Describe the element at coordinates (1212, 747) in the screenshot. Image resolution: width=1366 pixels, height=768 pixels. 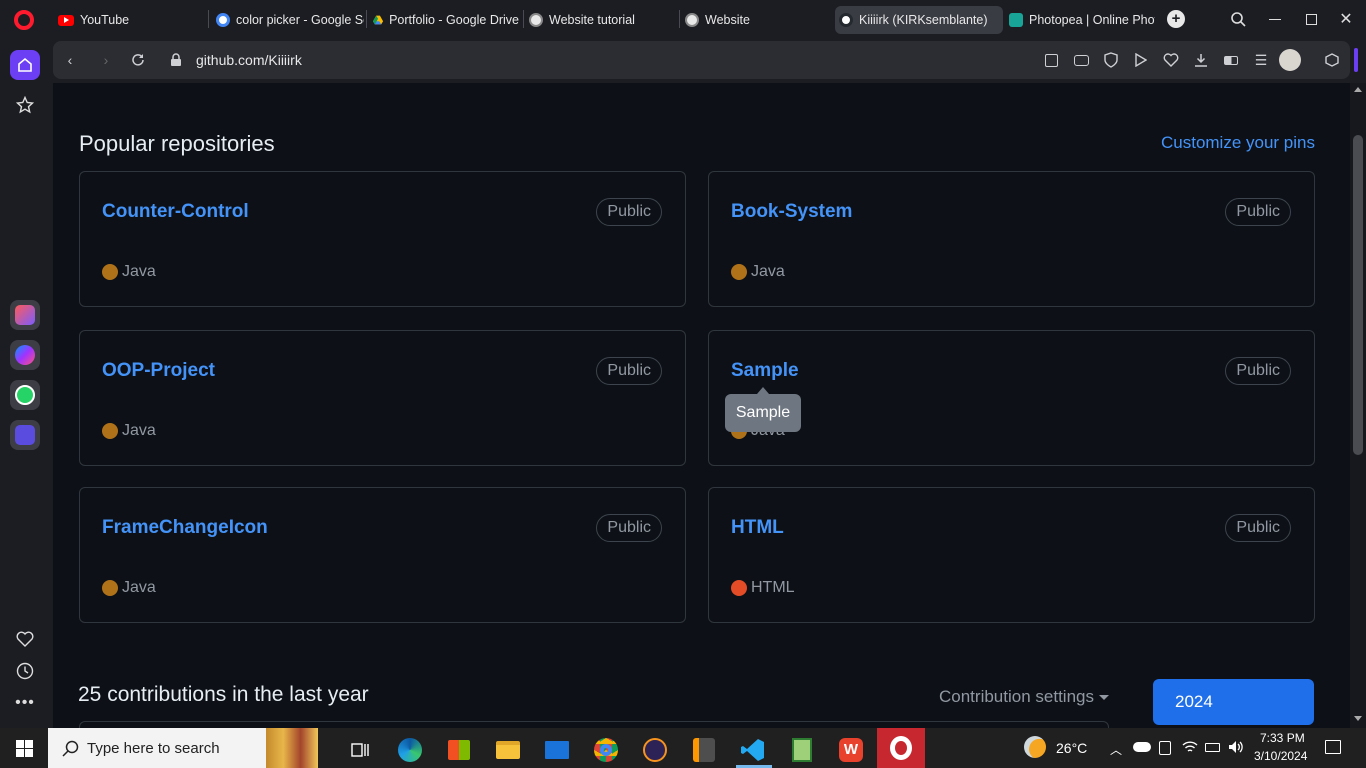
I see `battery-icon` at that location.